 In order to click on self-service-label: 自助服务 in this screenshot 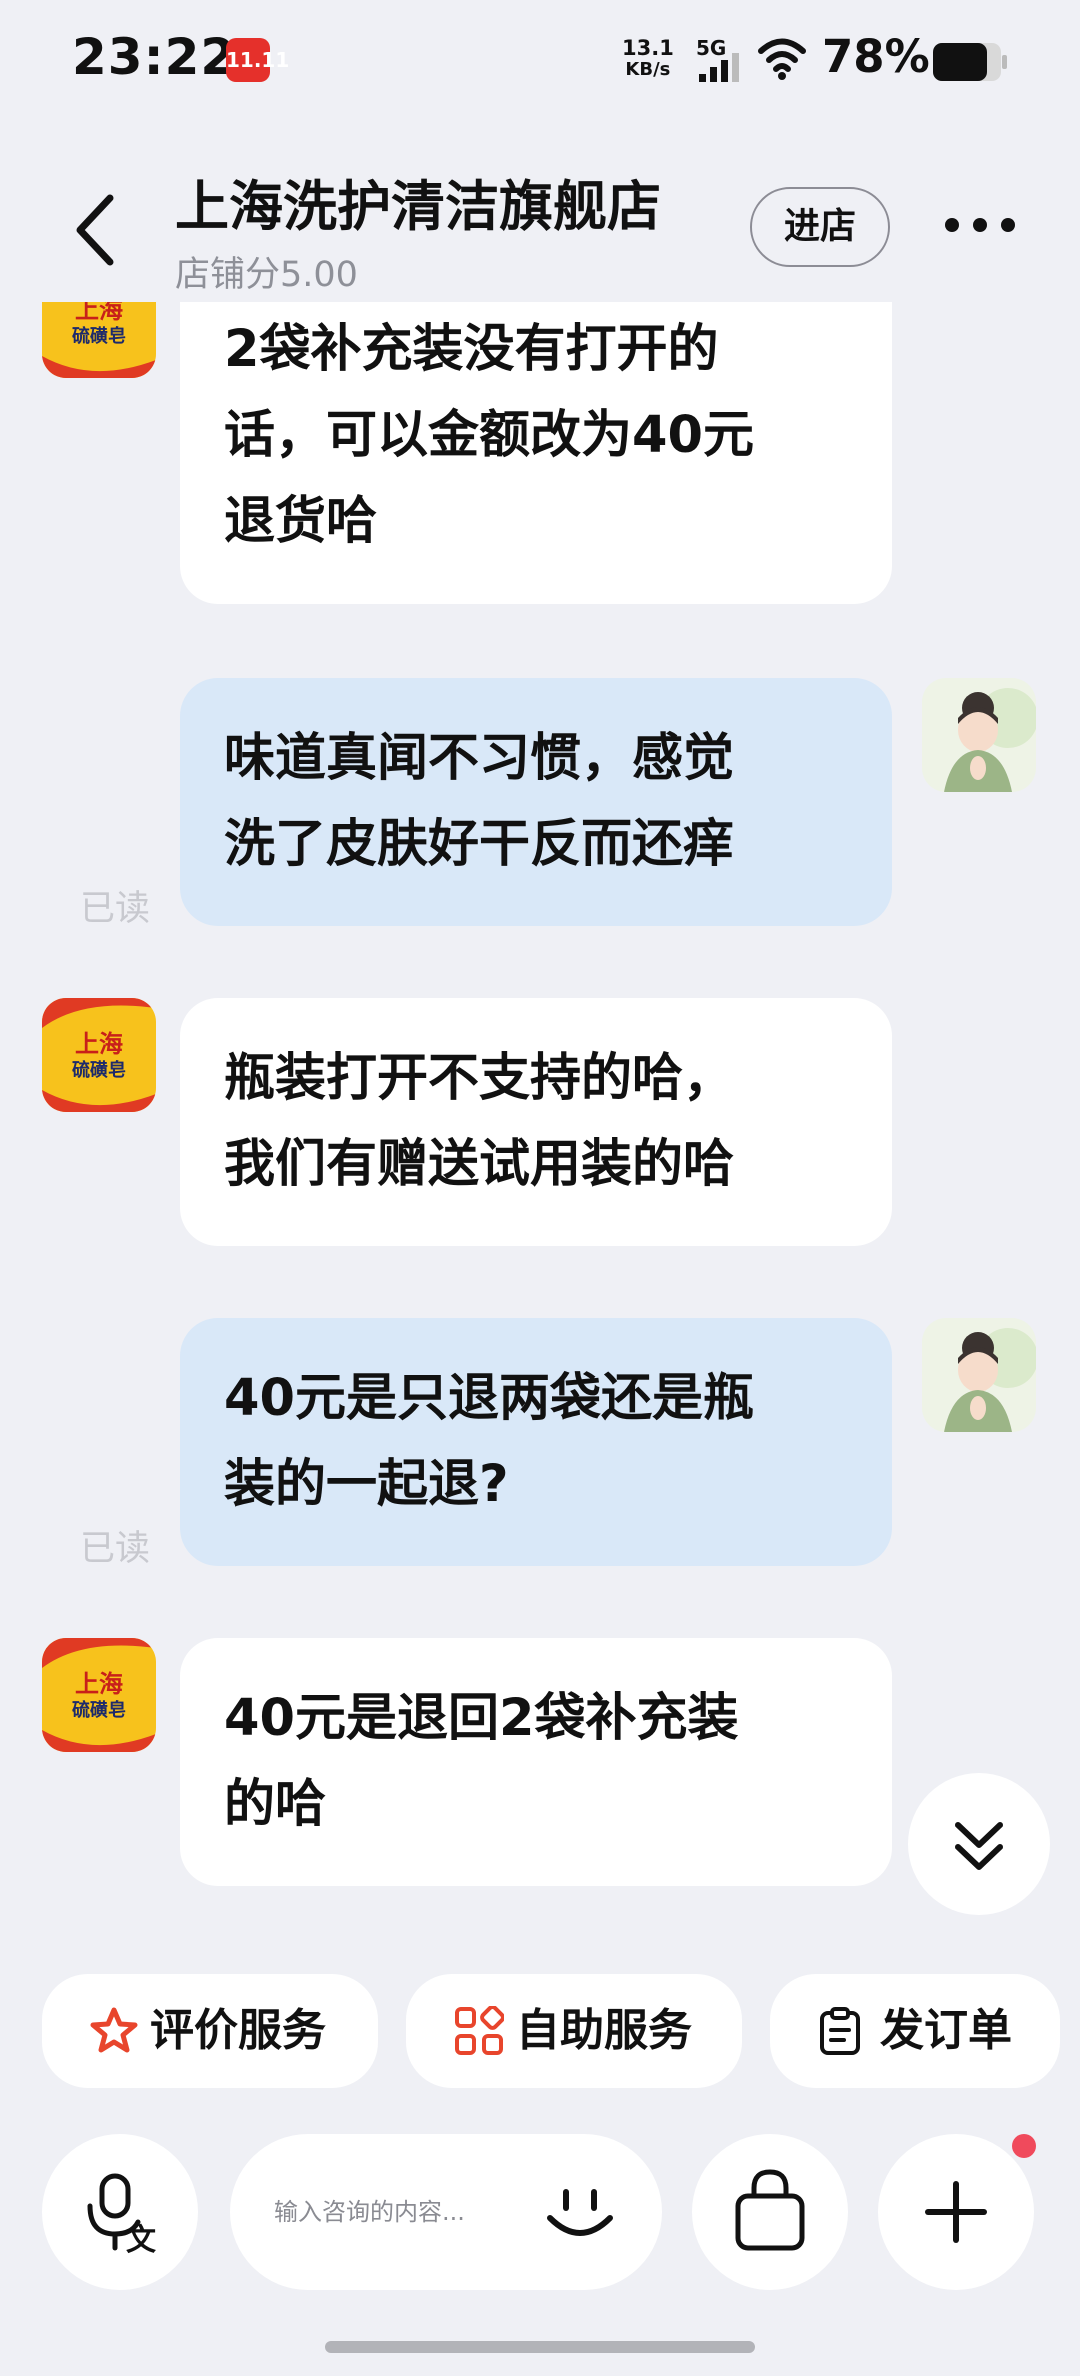, I will do `click(604, 2030)`.